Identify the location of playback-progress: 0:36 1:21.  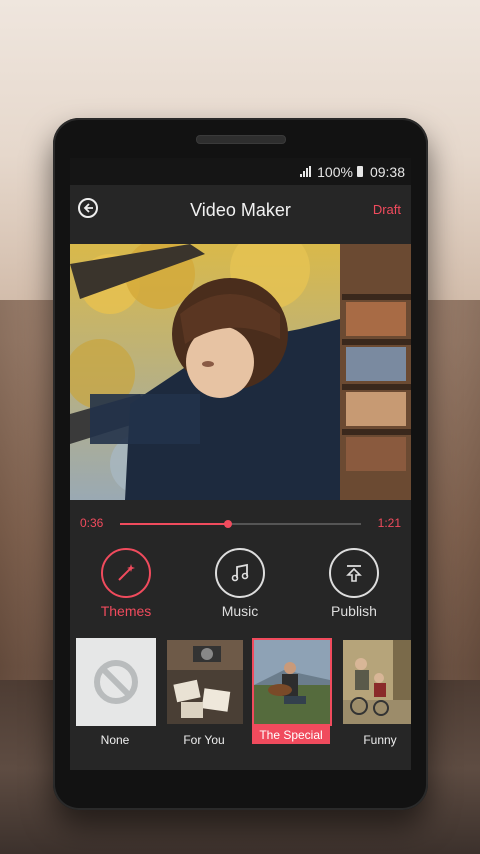
(240, 523).